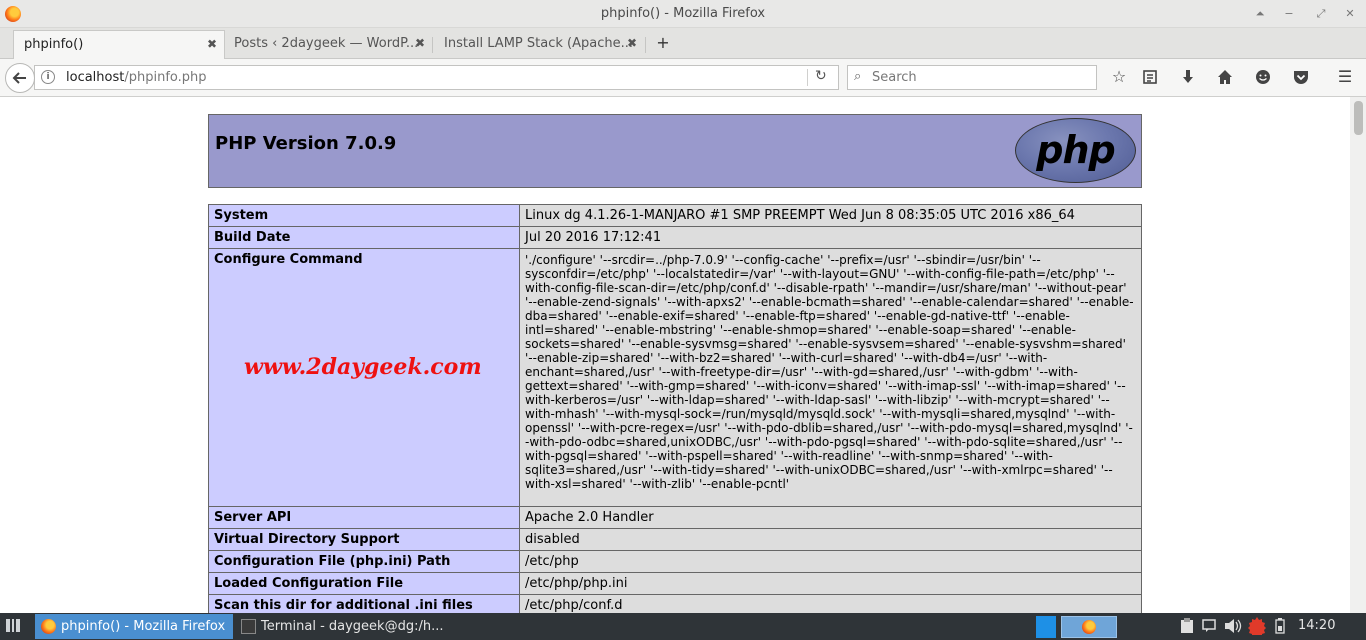 The width and height of the screenshot is (1366, 640). What do you see at coordinates (248, 626) in the screenshot?
I see `terminal-icon` at bounding box center [248, 626].